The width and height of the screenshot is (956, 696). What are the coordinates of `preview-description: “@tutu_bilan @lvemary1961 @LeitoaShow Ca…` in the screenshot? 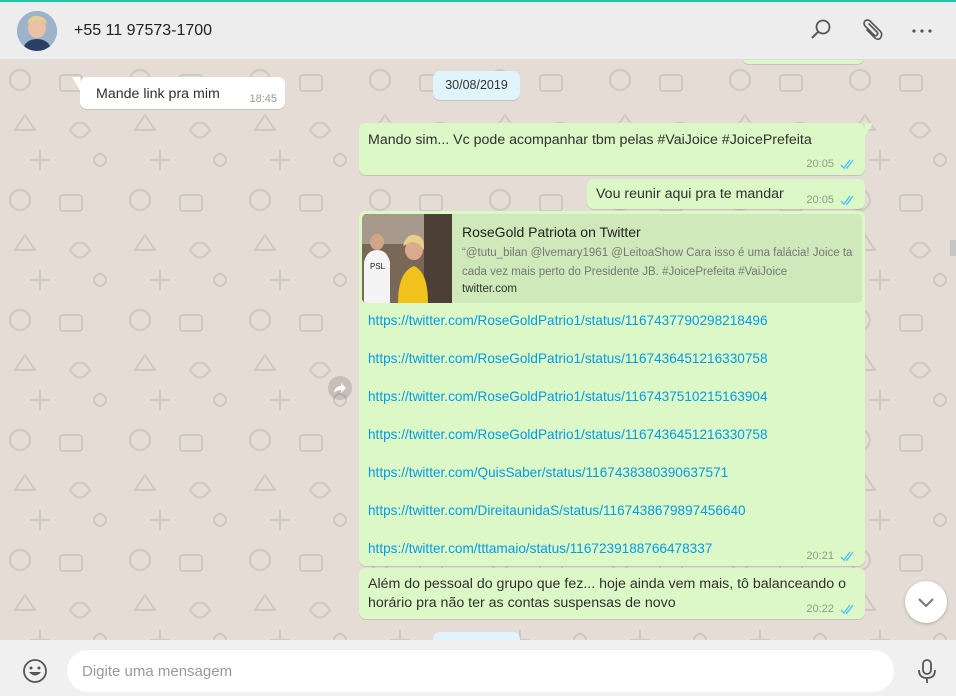 It's located at (657, 262).